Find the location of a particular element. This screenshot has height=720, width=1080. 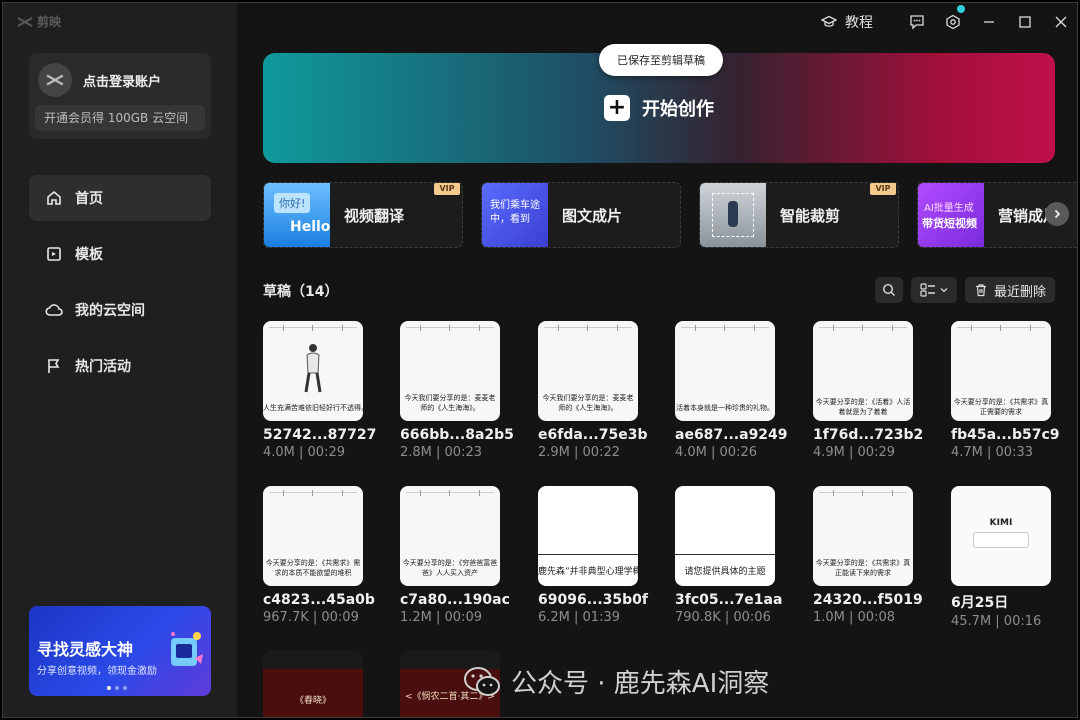

maximize-button is located at coordinates (1025, 22).